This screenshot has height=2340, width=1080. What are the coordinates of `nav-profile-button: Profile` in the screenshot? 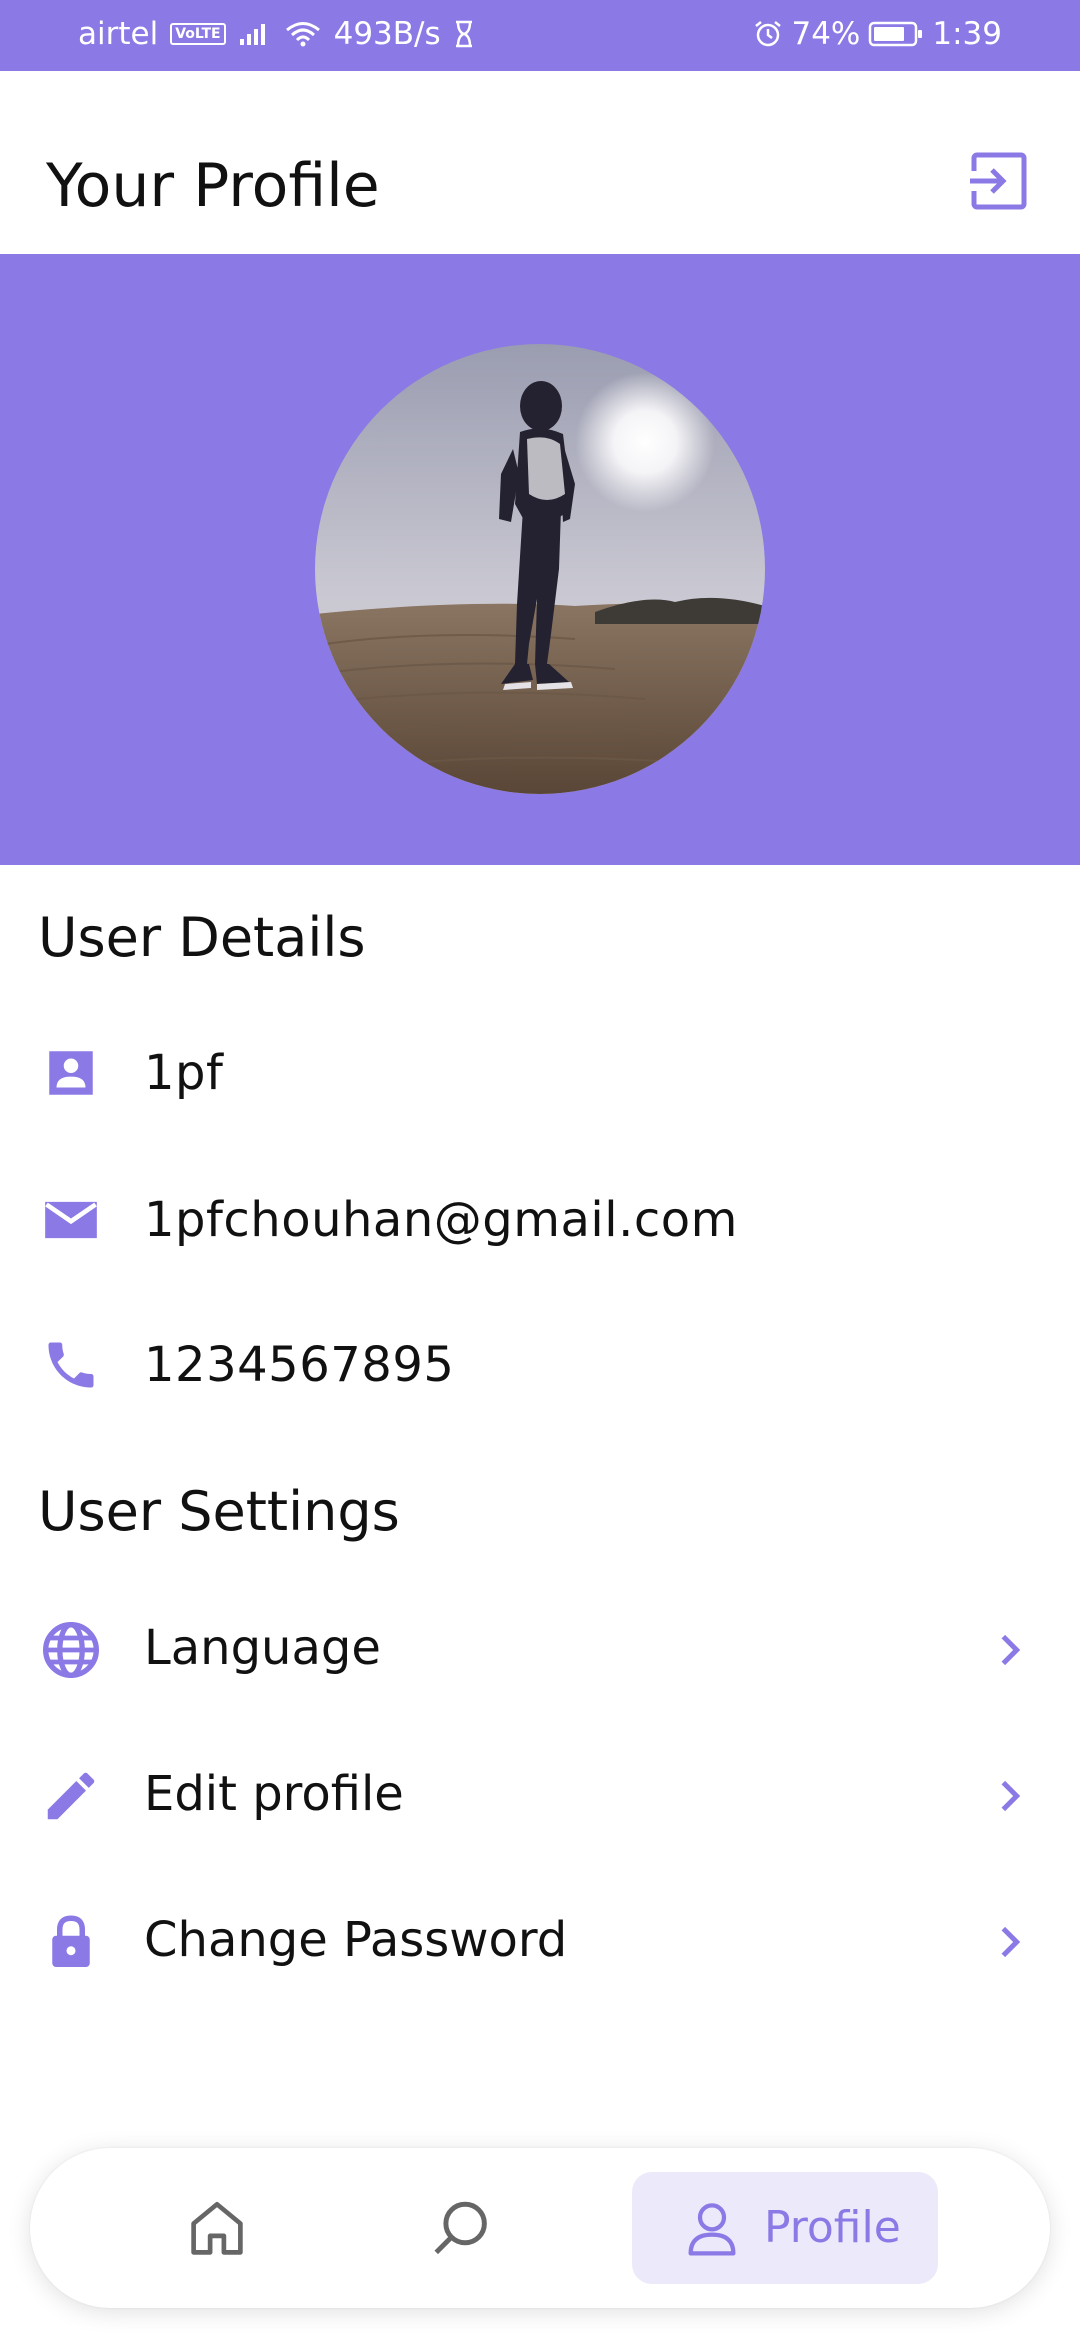 It's located at (785, 2228).